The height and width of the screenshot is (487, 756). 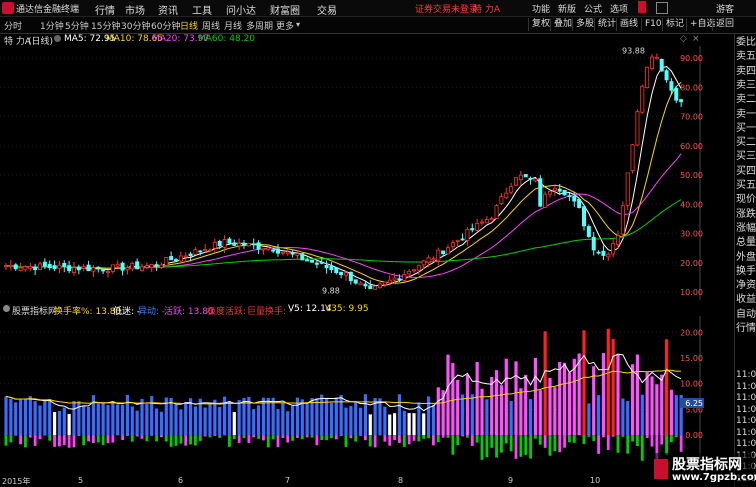 What do you see at coordinates (541, 8) in the screenshot?
I see `menu-functions: 功能` at bounding box center [541, 8].